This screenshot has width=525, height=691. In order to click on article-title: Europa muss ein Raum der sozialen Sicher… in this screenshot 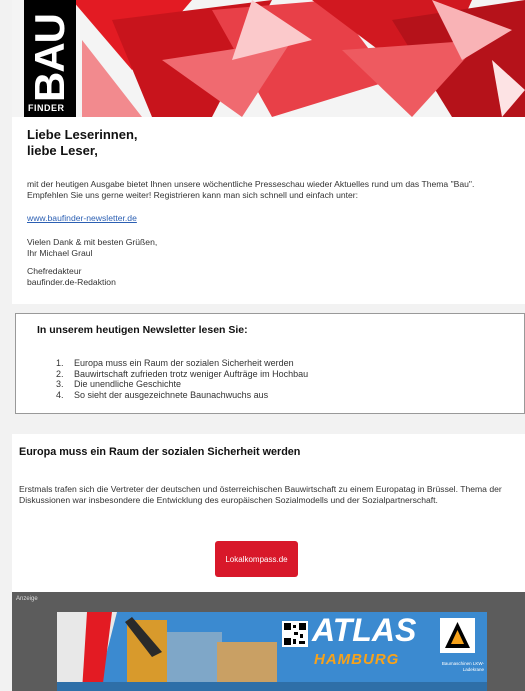, I will do `click(160, 452)`.